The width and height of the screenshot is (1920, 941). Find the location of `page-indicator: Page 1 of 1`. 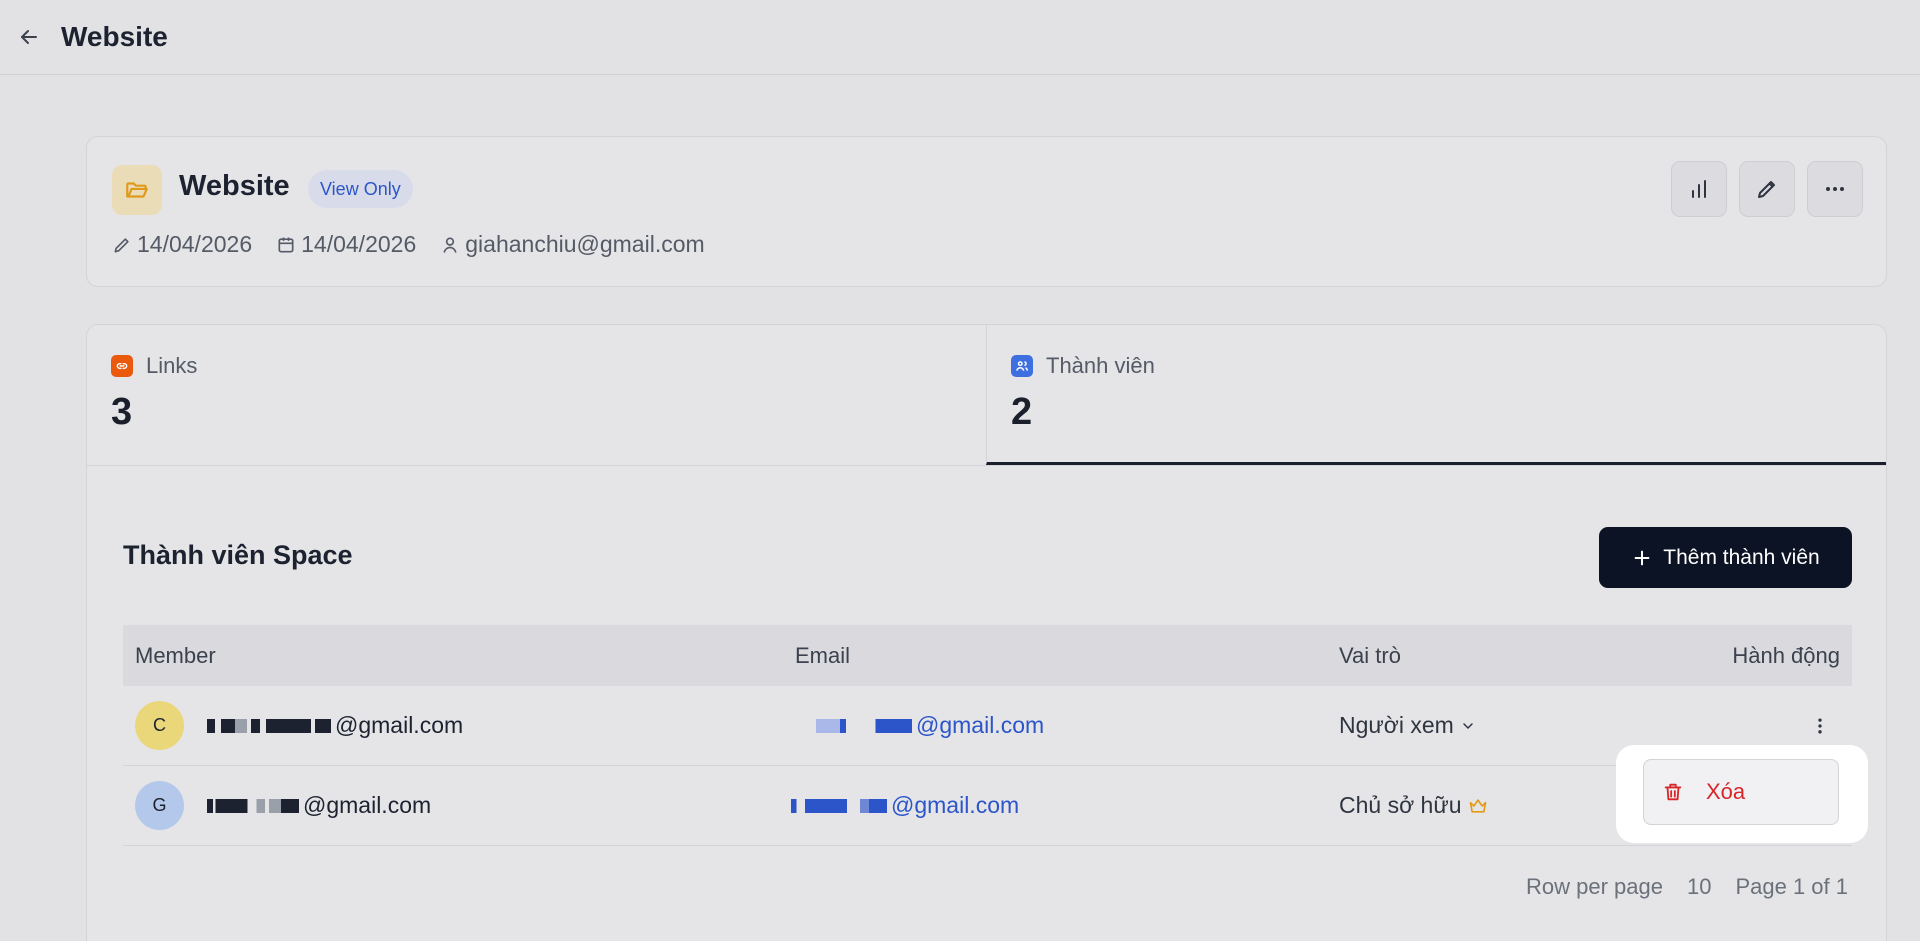

page-indicator: Page 1 of 1 is located at coordinates (1791, 886).